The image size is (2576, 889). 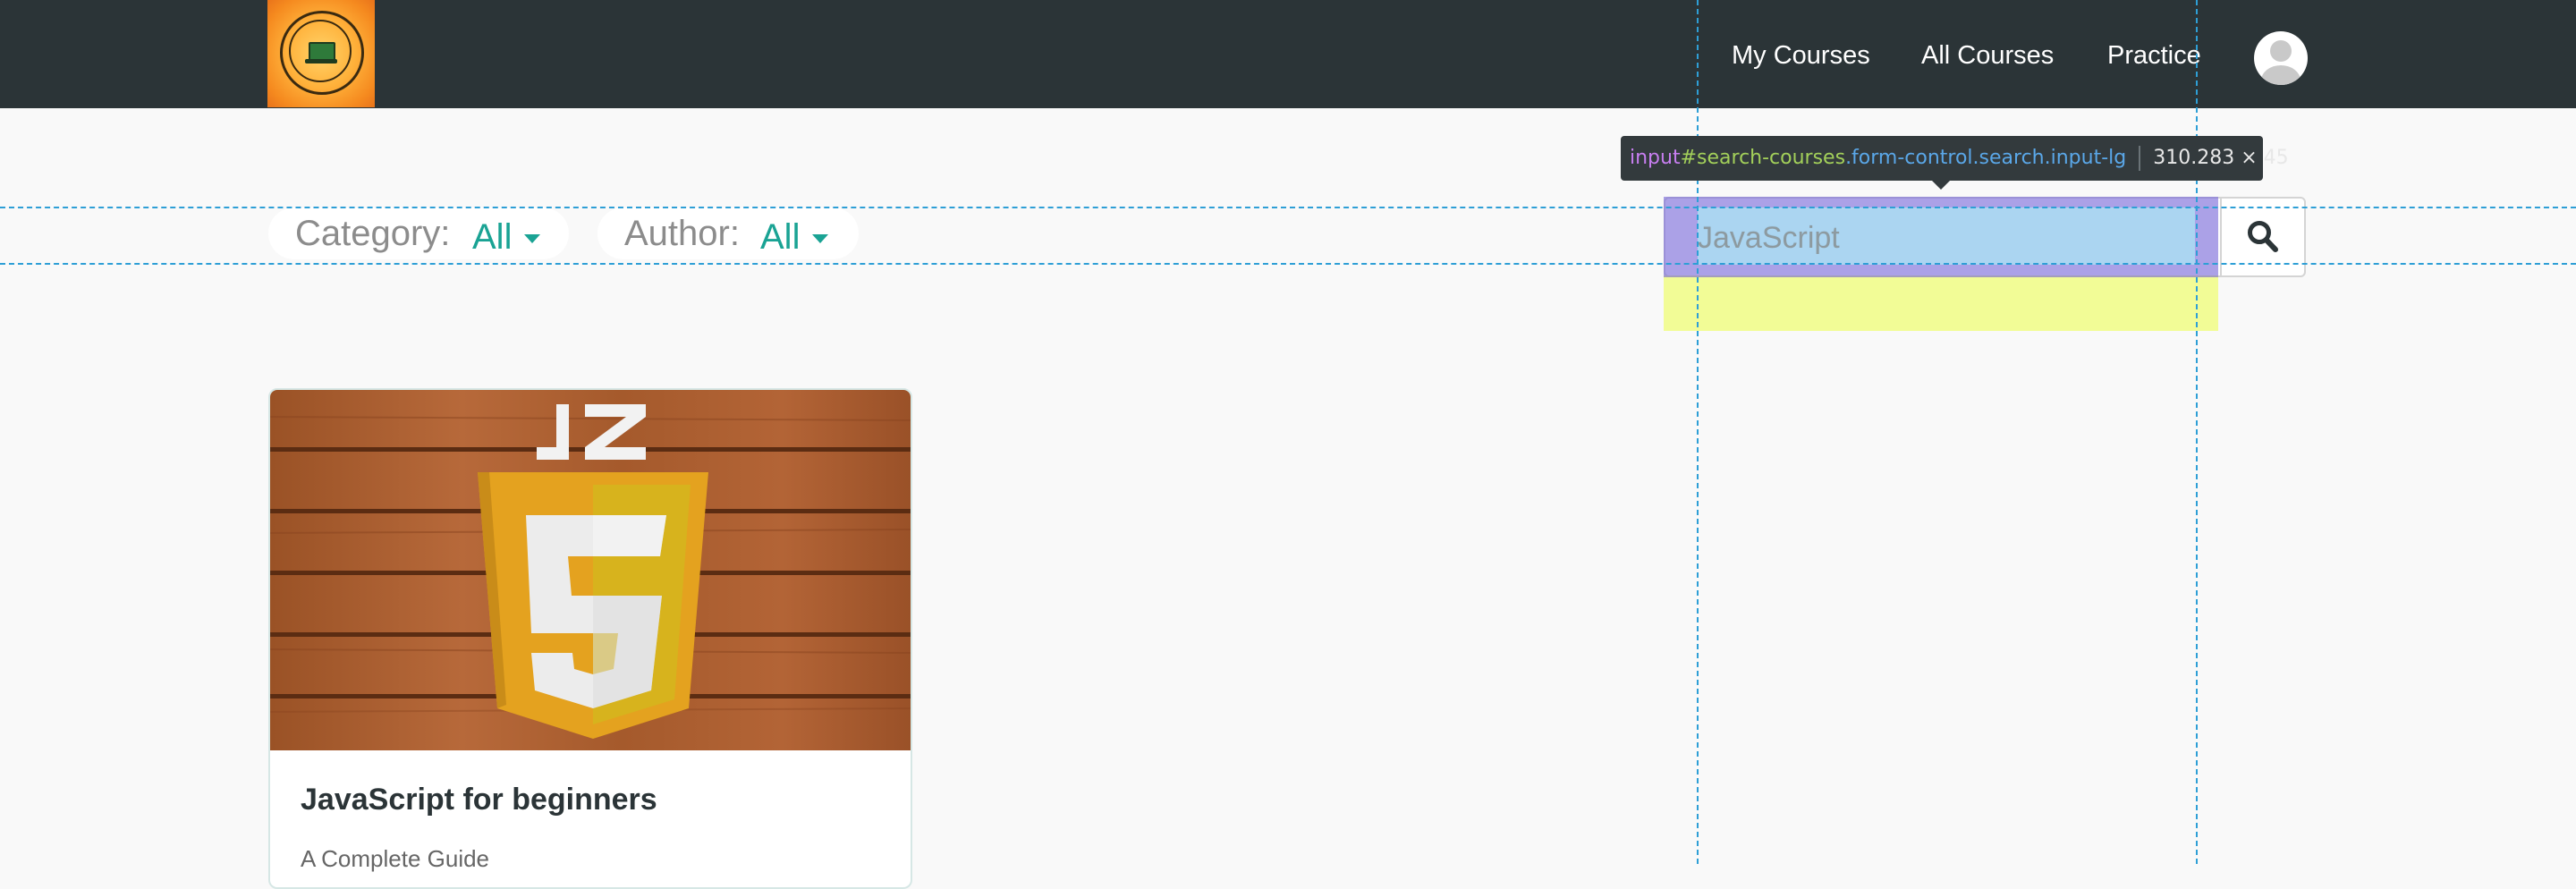 I want to click on category-filter-dropdown: Category: All, so click(x=418, y=233).